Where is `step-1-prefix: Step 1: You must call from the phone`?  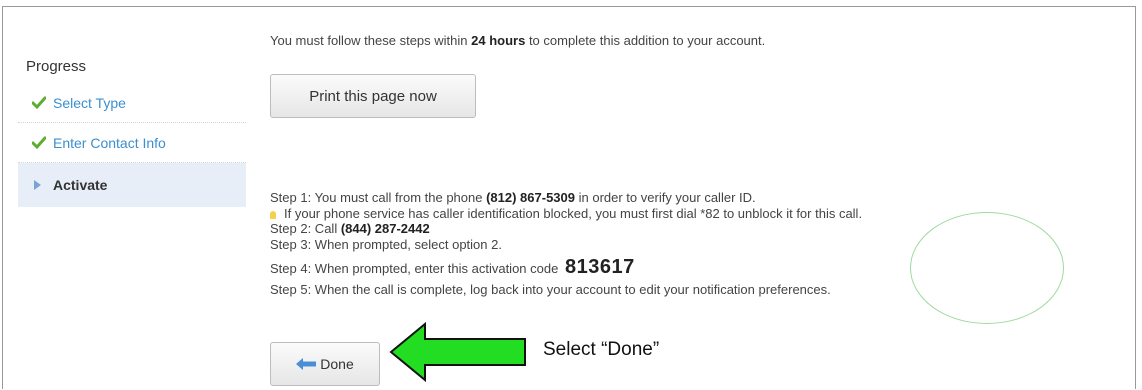 step-1-prefix: Step 1: You must call from the phone is located at coordinates (378, 197).